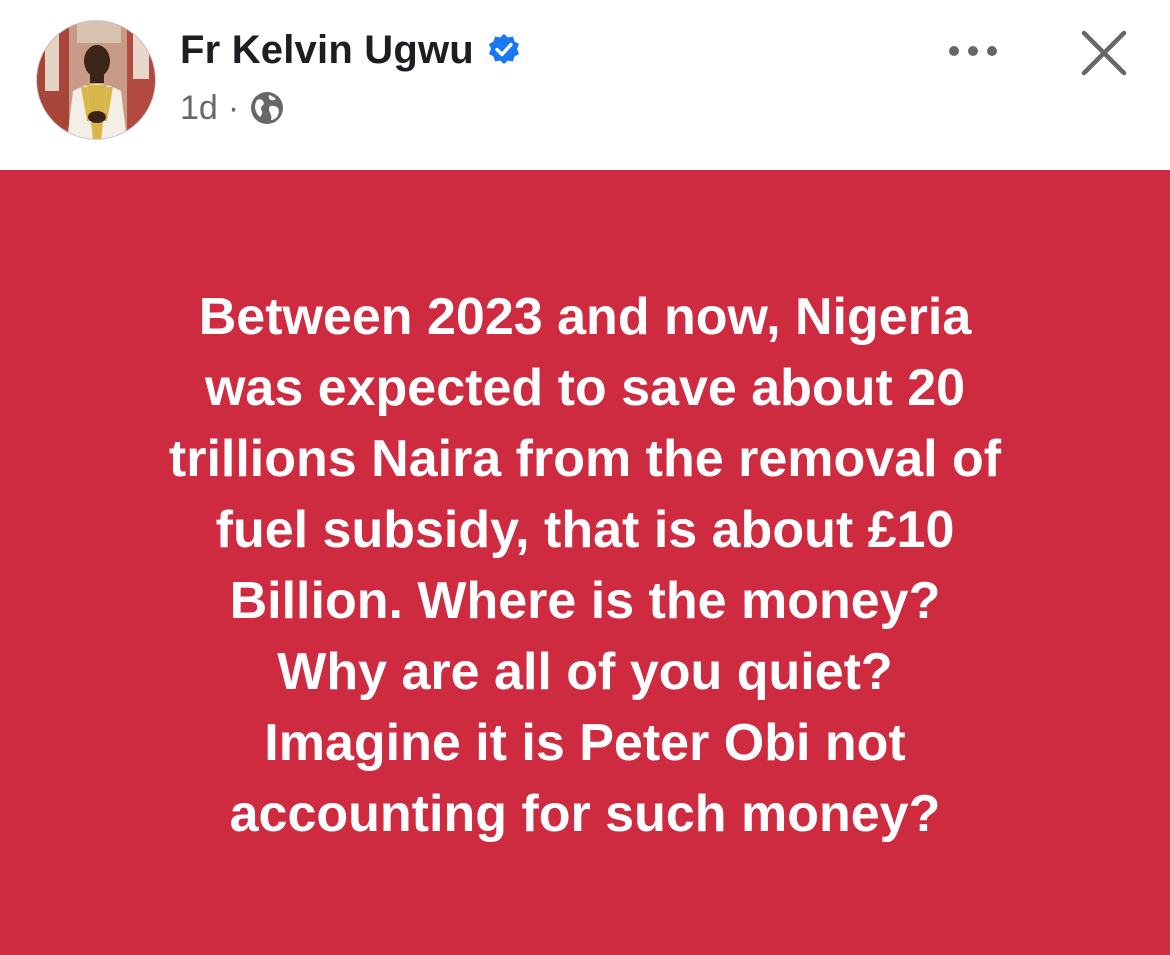 Image resolution: width=1170 pixels, height=955 pixels. I want to click on close-icon, so click(1104, 53).